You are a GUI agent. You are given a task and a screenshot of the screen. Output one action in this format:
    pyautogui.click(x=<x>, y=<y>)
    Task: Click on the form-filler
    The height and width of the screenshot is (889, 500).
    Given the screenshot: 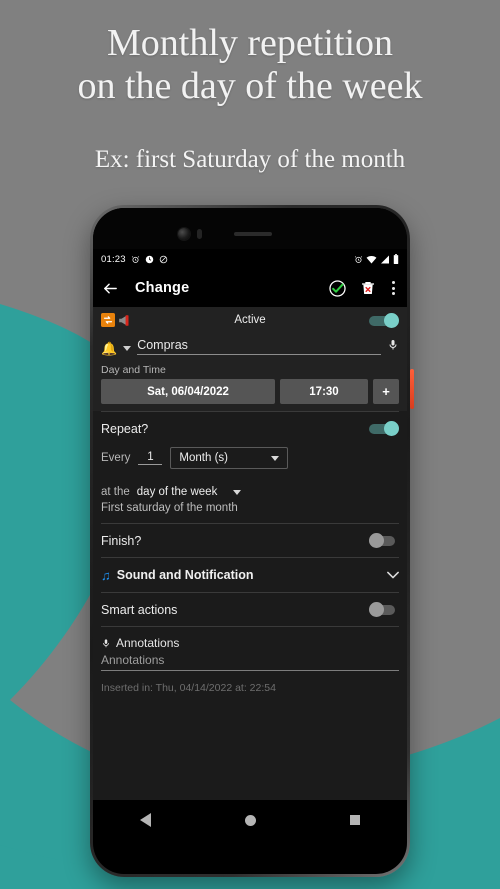 What is the action you would take?
    pyautogui.click(x=250, y=752)
    